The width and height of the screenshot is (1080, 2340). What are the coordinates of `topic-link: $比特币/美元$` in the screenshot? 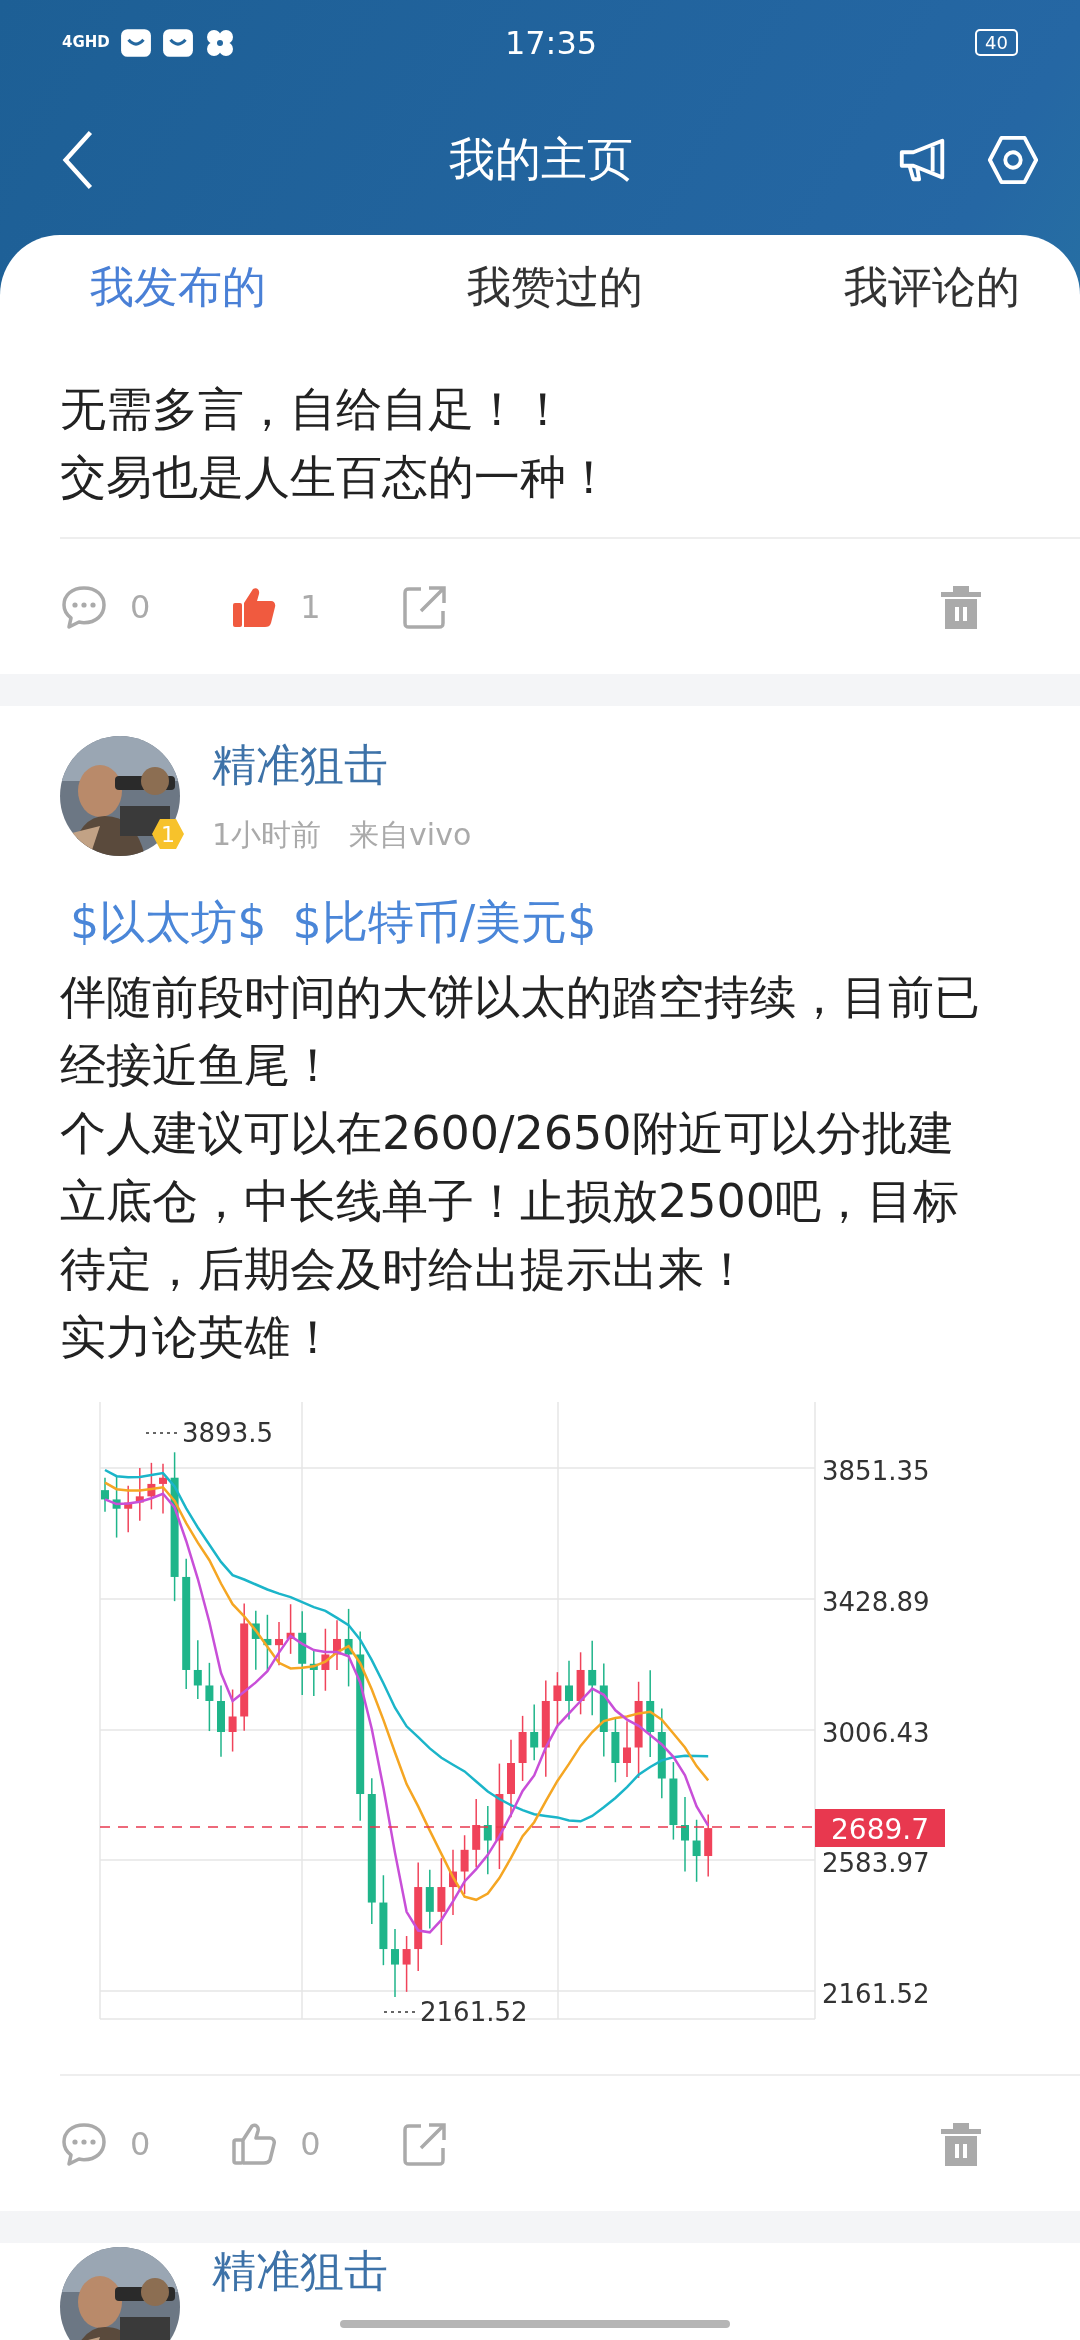 It's located at (444, 922).